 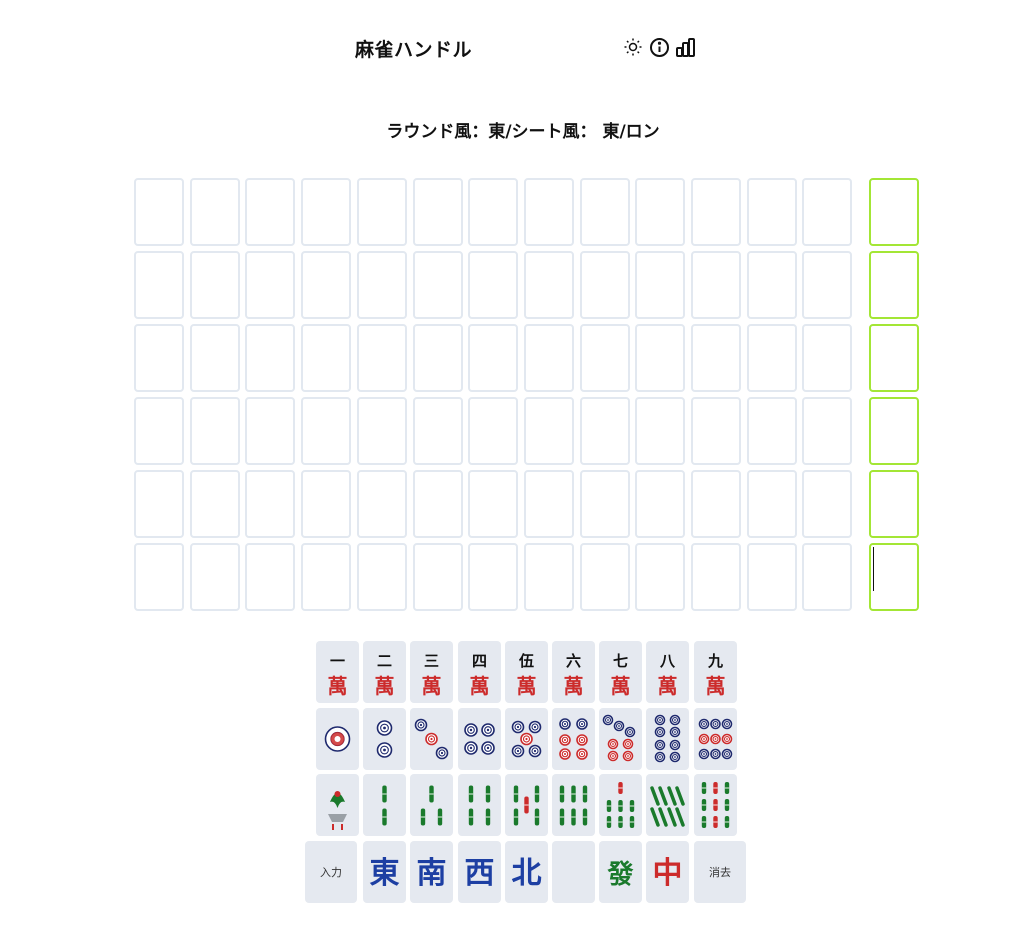 What do you see at coordinates (667, 872) in the screenshot?
I see `red-dragon-tile-key: 中` at bounding box center [667, 872].